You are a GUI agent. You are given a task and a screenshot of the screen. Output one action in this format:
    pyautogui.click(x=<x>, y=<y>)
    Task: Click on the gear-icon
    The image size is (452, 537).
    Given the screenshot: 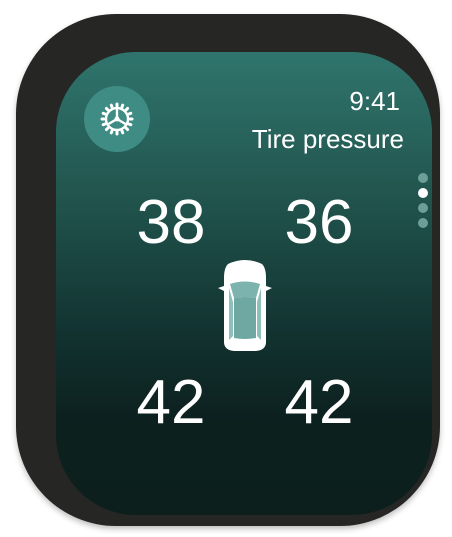 What is the action you would take?
    pyautogui.click(x=117, y=119)
    